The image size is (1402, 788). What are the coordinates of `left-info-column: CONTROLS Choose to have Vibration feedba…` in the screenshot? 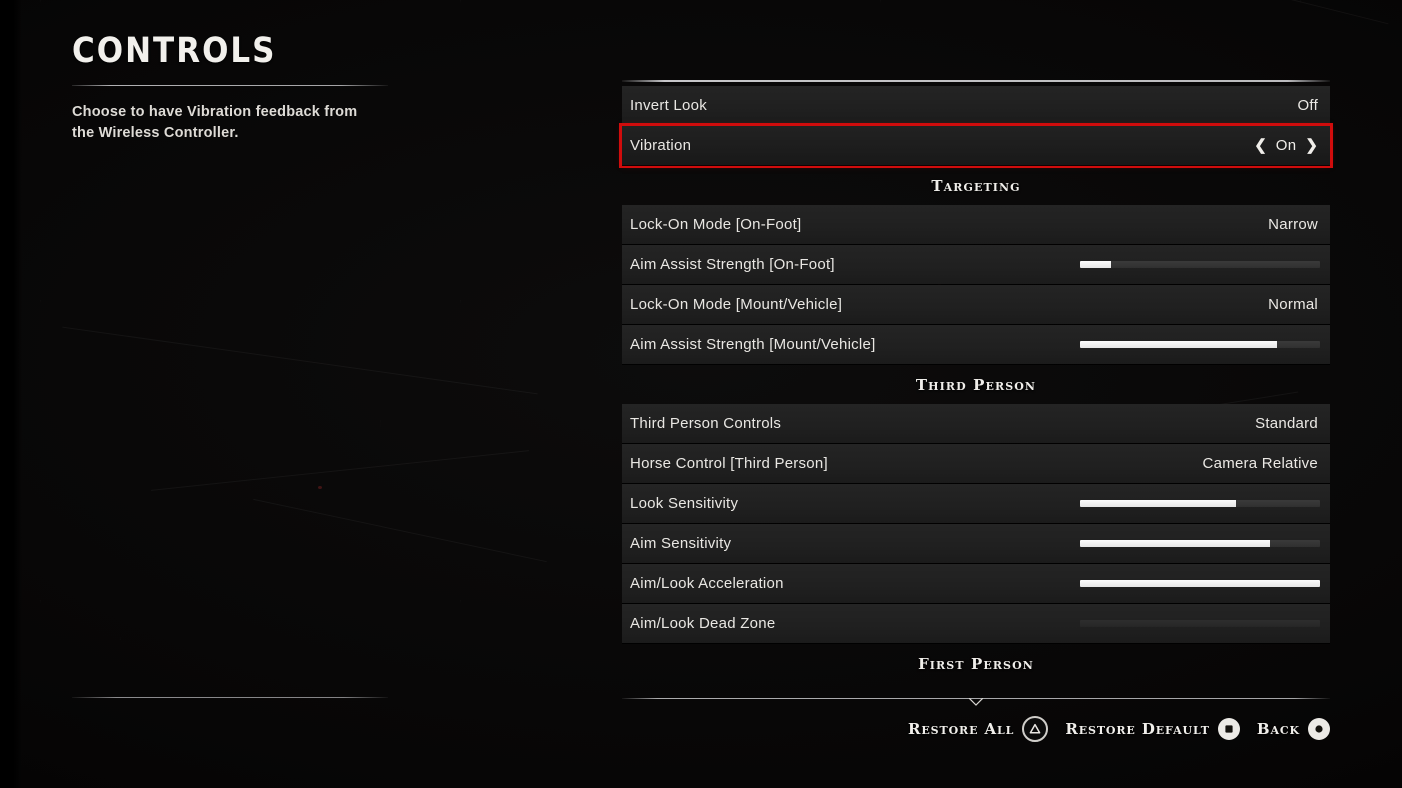 It's located at (237, 87).